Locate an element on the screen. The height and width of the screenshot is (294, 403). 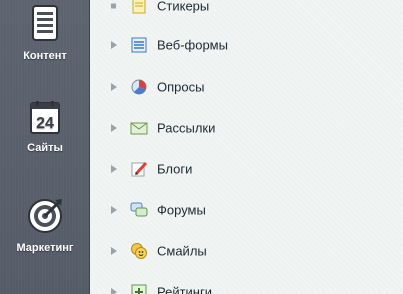
menu-item-ratings: Рейтинги is located at coordinates (247, 287).